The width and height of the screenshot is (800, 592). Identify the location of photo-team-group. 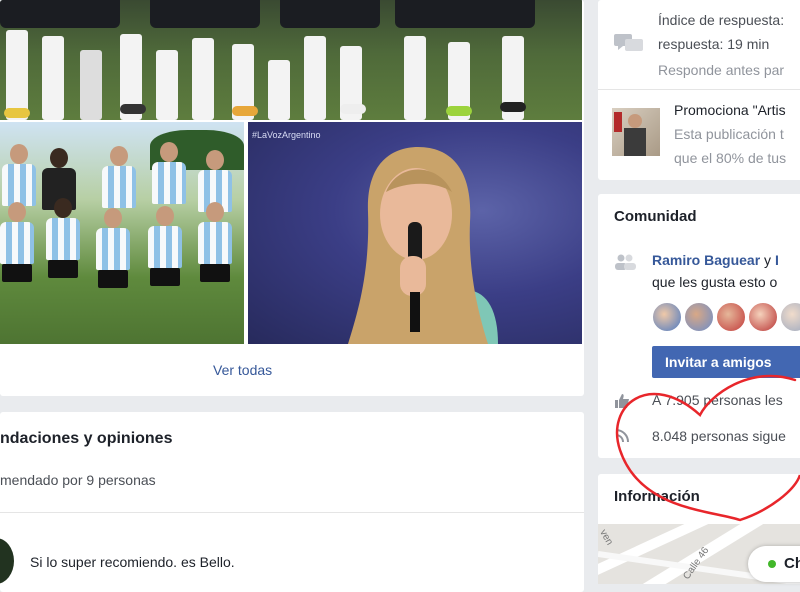
(122, 233).